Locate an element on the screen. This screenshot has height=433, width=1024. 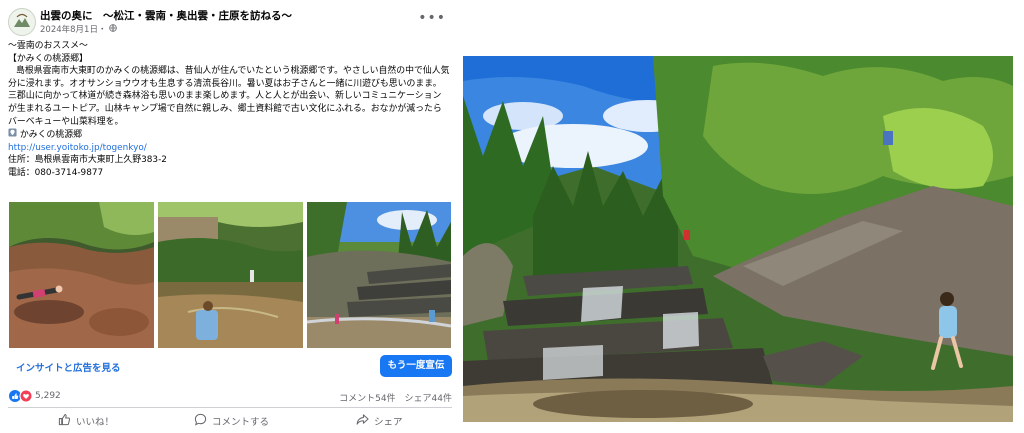
comments-shares-count: コメント54件 シェア44件 is located at coordinates (395, 397).